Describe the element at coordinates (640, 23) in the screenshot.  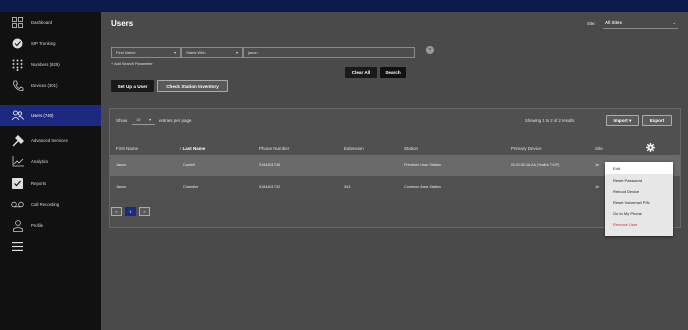
I see `site-select: All Sites ⌄` at that location.